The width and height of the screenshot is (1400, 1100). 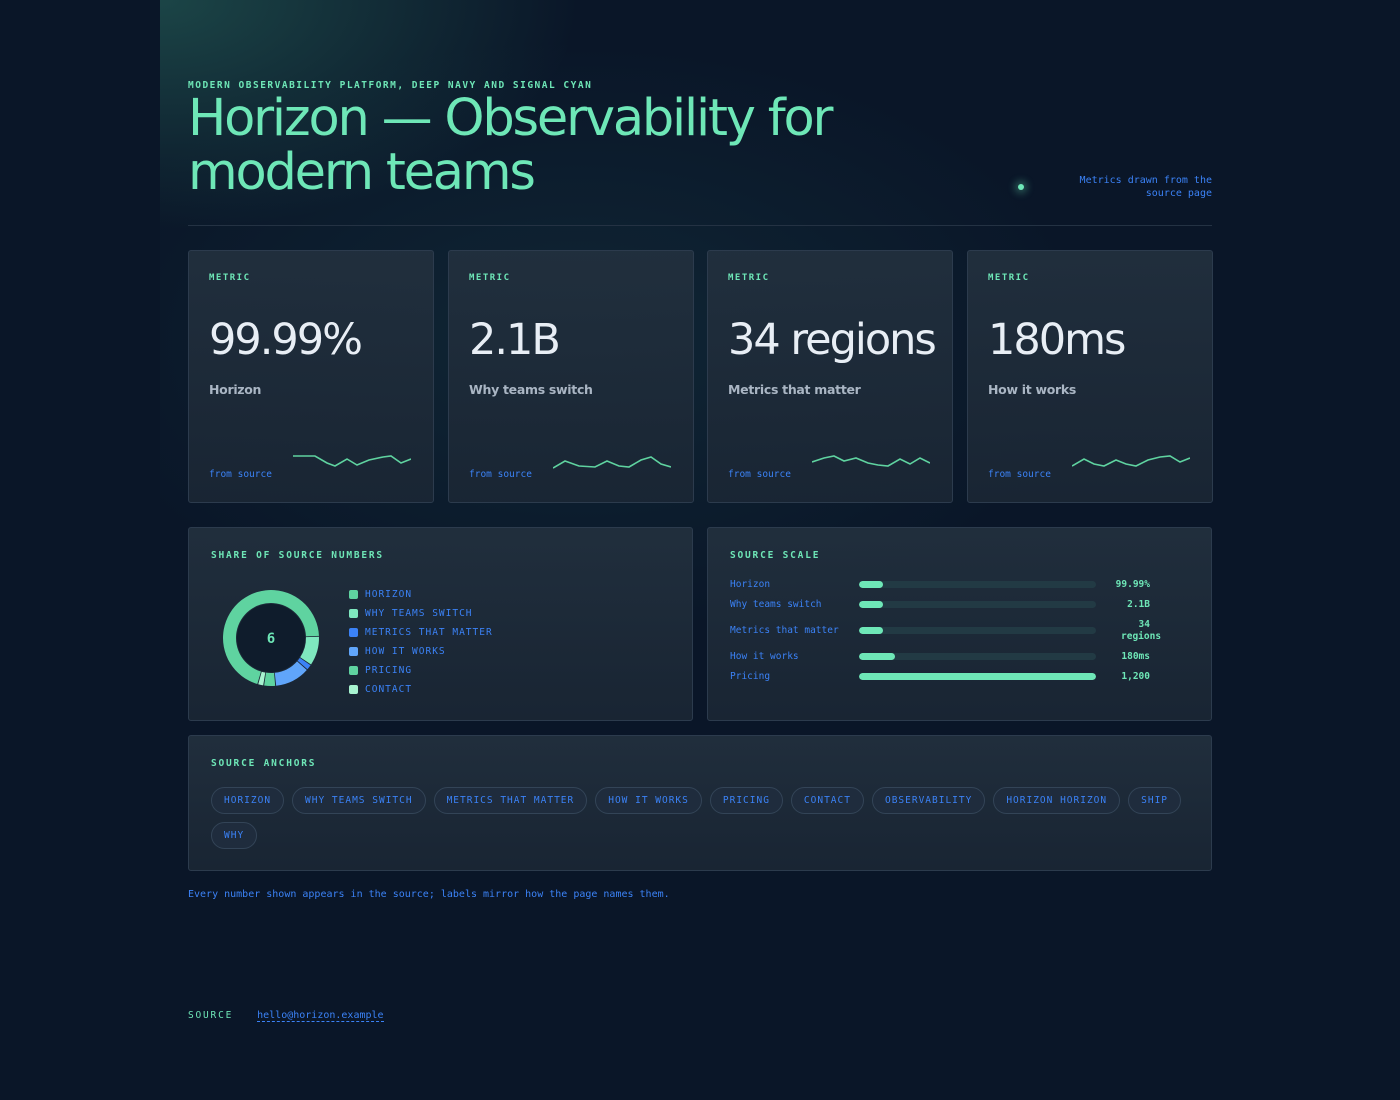 I want to click on scale-row-label: How it works, so click(x=764, y=656).